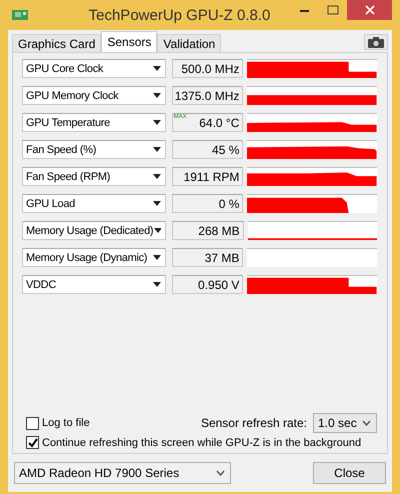  I want to click on sensor-reading: 1375.0 MHz, so click(207, 95).